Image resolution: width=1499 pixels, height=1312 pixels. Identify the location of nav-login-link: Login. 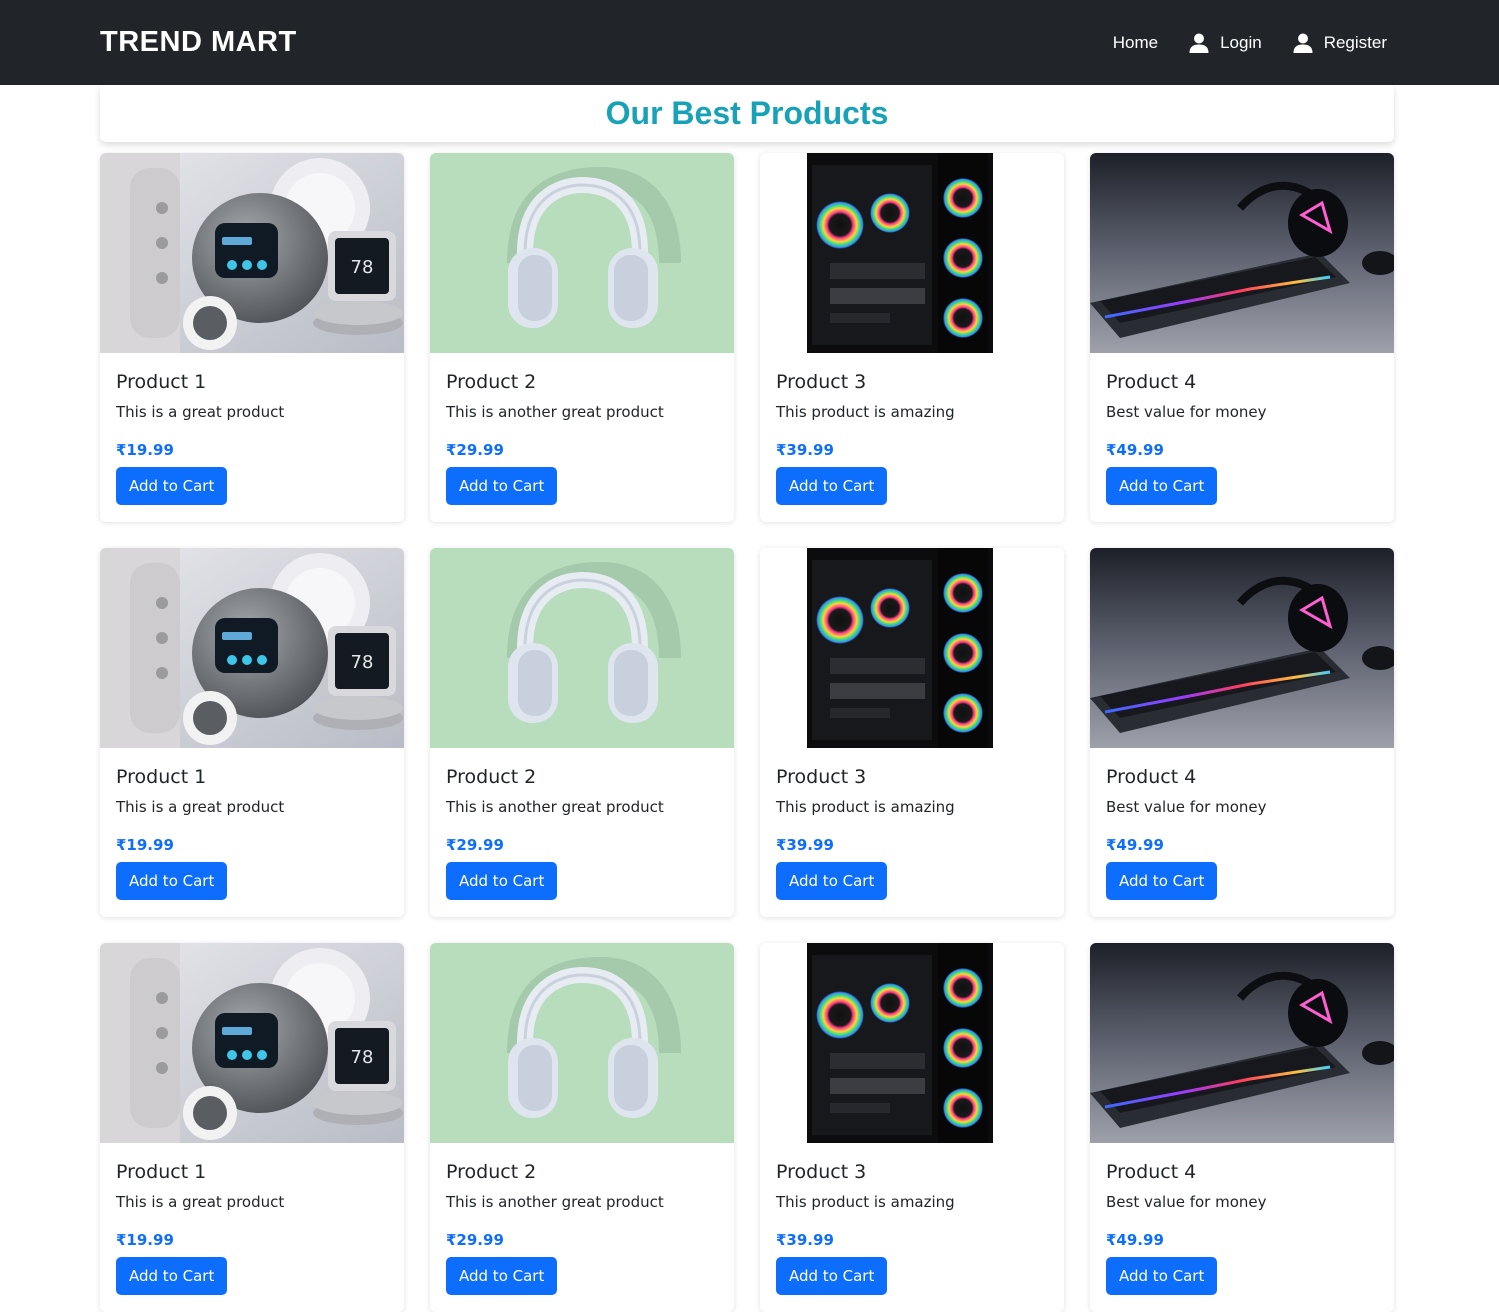
(1225, 43).